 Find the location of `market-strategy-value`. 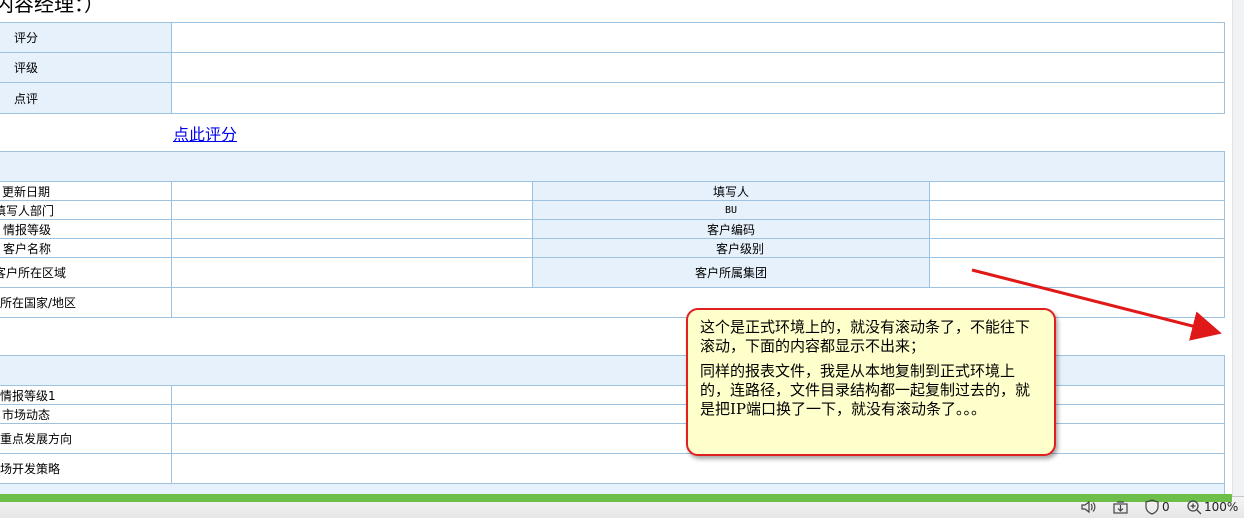

market-strategy-value is located at coordinates (698, 468).